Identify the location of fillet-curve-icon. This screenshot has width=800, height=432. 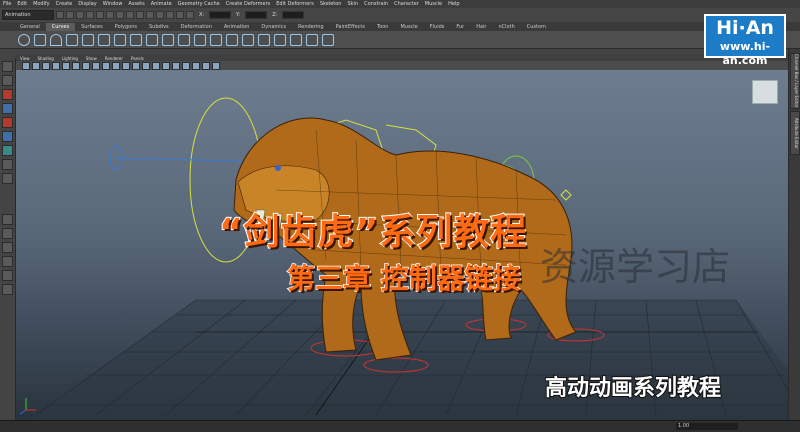
(280, 39).